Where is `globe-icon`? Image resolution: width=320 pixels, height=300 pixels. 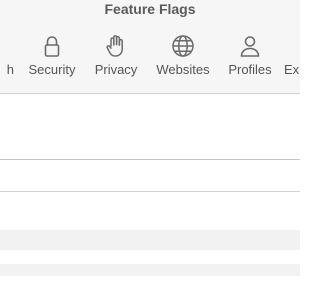
globe-icon is located at coordinates (183, 46).